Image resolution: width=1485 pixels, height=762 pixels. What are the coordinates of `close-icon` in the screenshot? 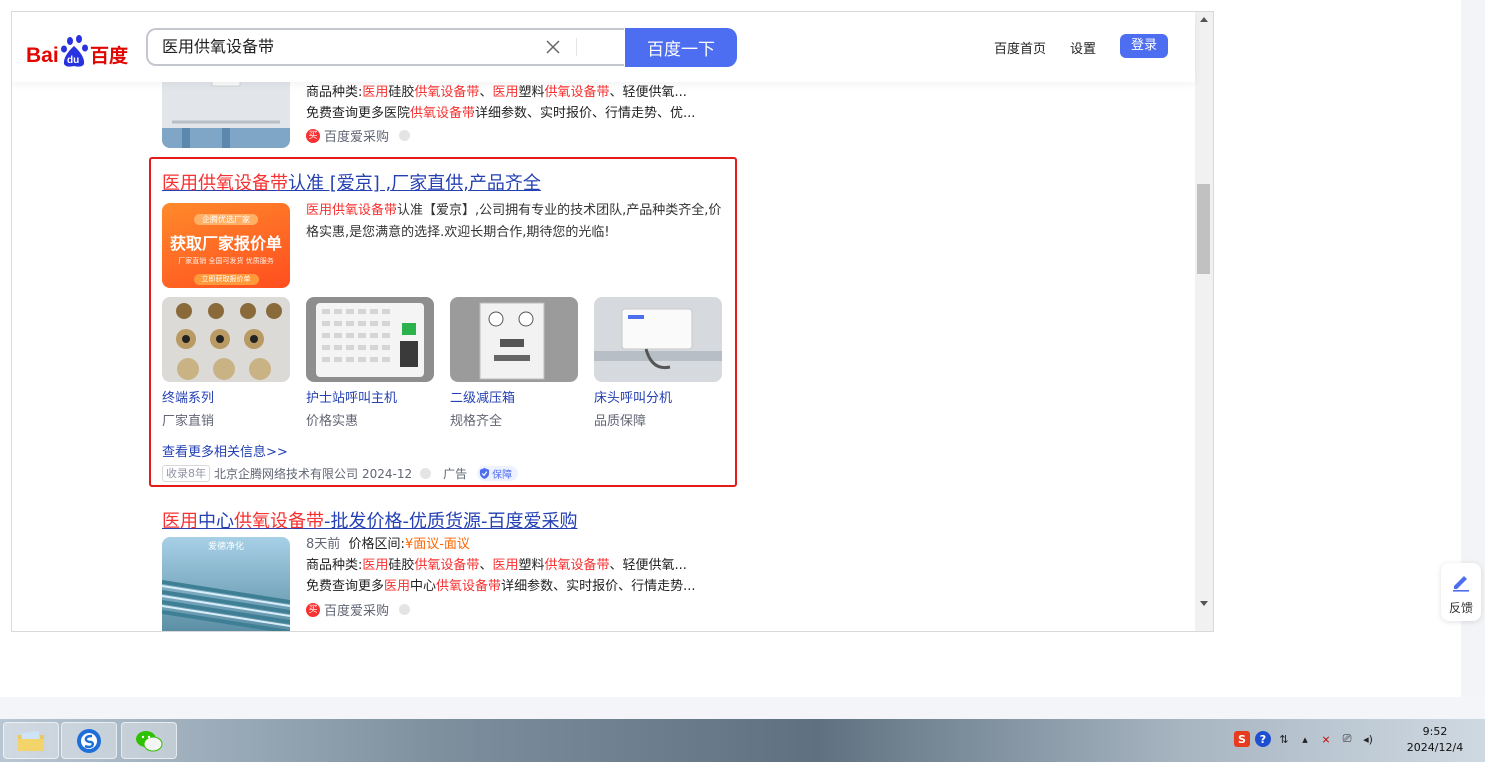 It's located at (553, 47).